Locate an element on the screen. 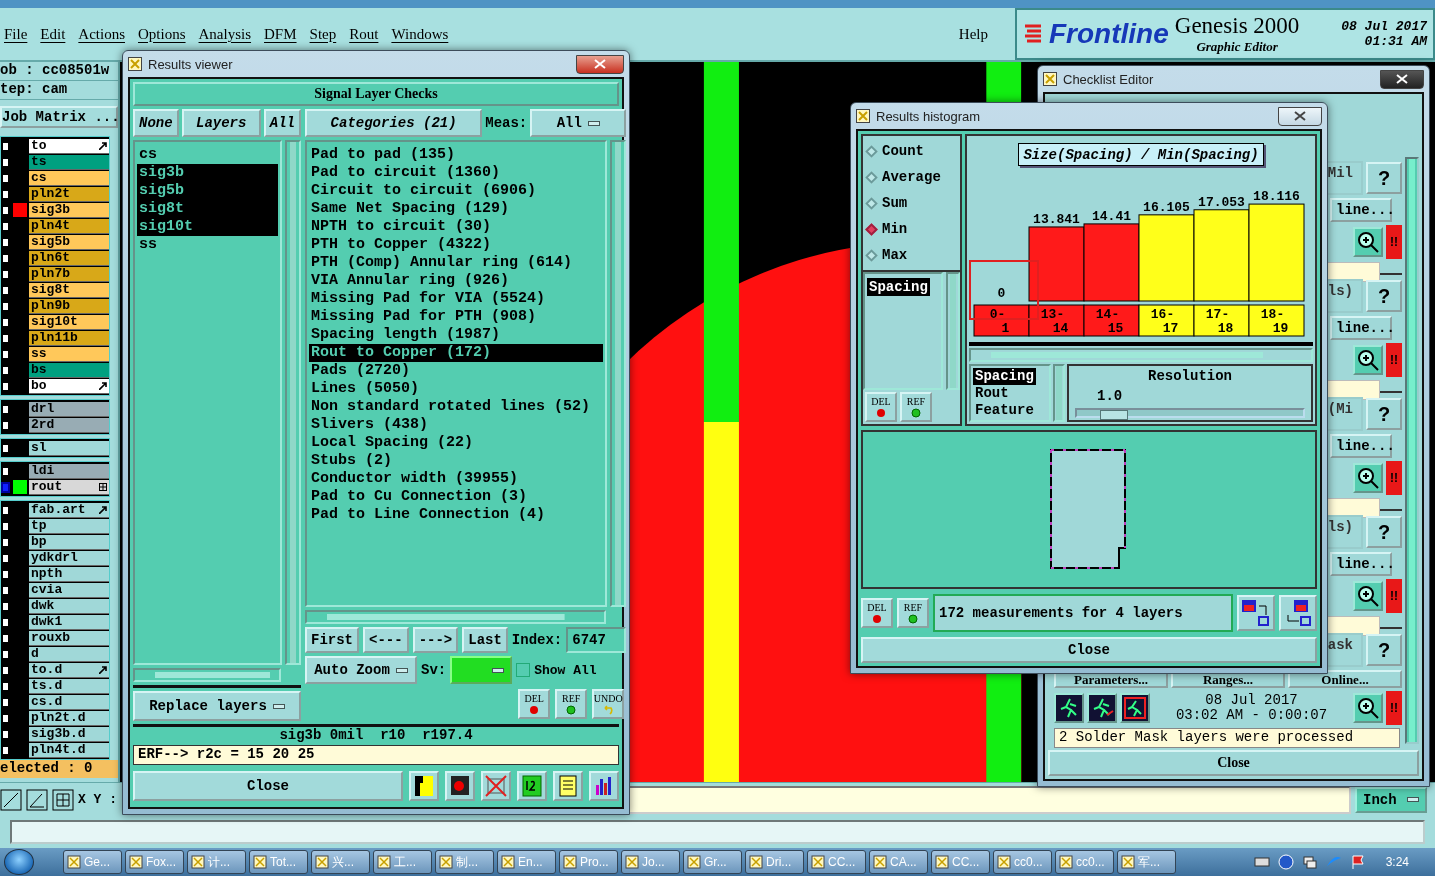  category-item: Missing Pad for VIA (5524) is located at coordinates (456, 299).